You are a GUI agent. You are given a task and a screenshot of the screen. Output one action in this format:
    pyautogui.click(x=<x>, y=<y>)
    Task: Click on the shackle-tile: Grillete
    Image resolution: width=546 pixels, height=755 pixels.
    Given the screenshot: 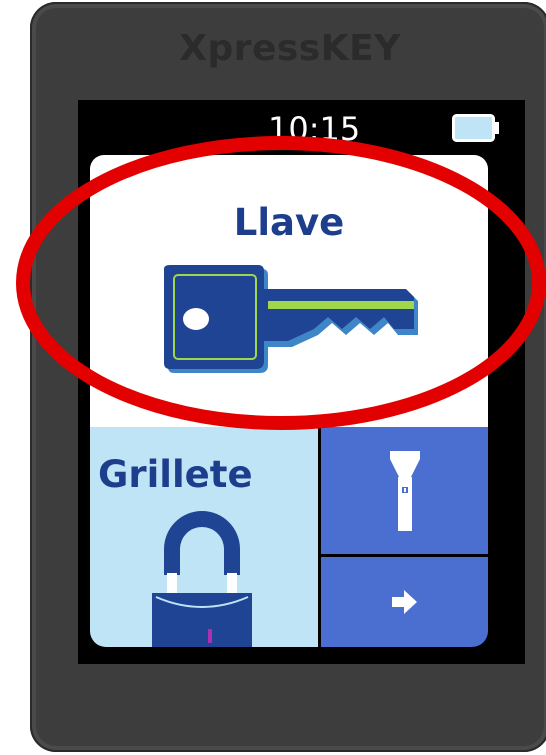 What is the action you would take?
    pyautogui.click(x=204, y=537)
    